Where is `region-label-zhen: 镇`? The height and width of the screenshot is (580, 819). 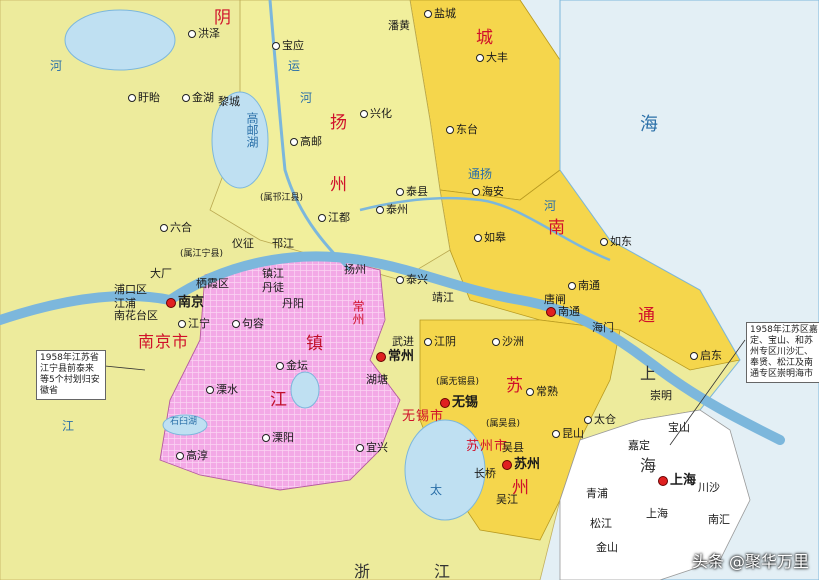 region-label-zhen: 镇 is located at coordinates (315, 344).